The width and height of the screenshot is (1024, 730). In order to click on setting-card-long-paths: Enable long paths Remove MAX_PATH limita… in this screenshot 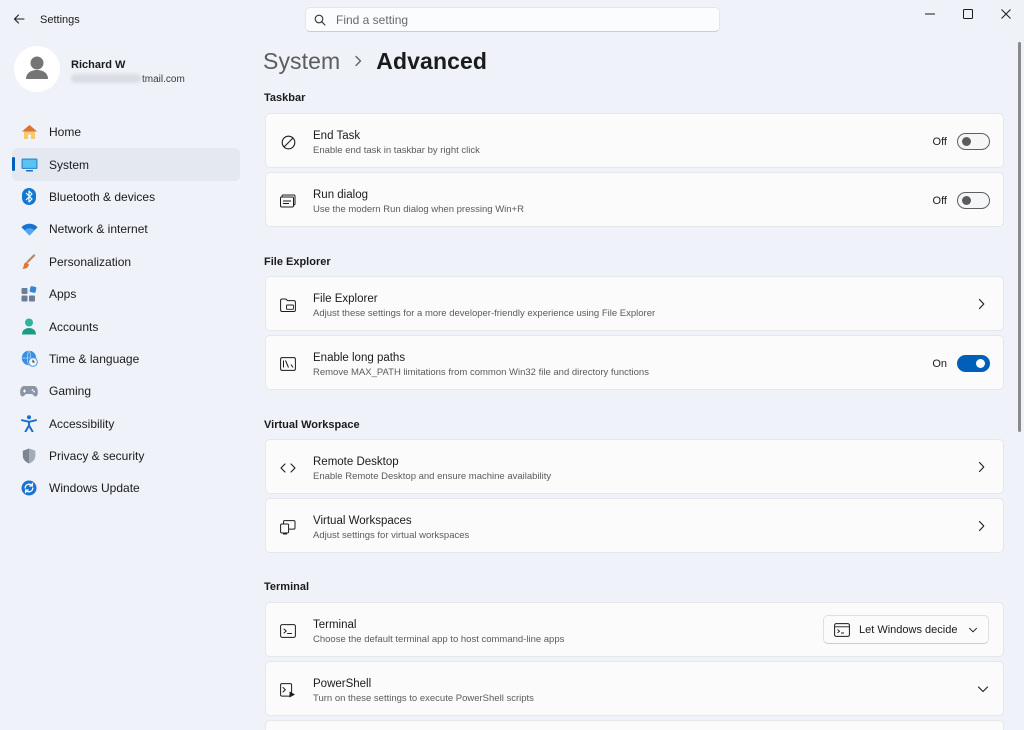, I will do `click(634, 362)`.